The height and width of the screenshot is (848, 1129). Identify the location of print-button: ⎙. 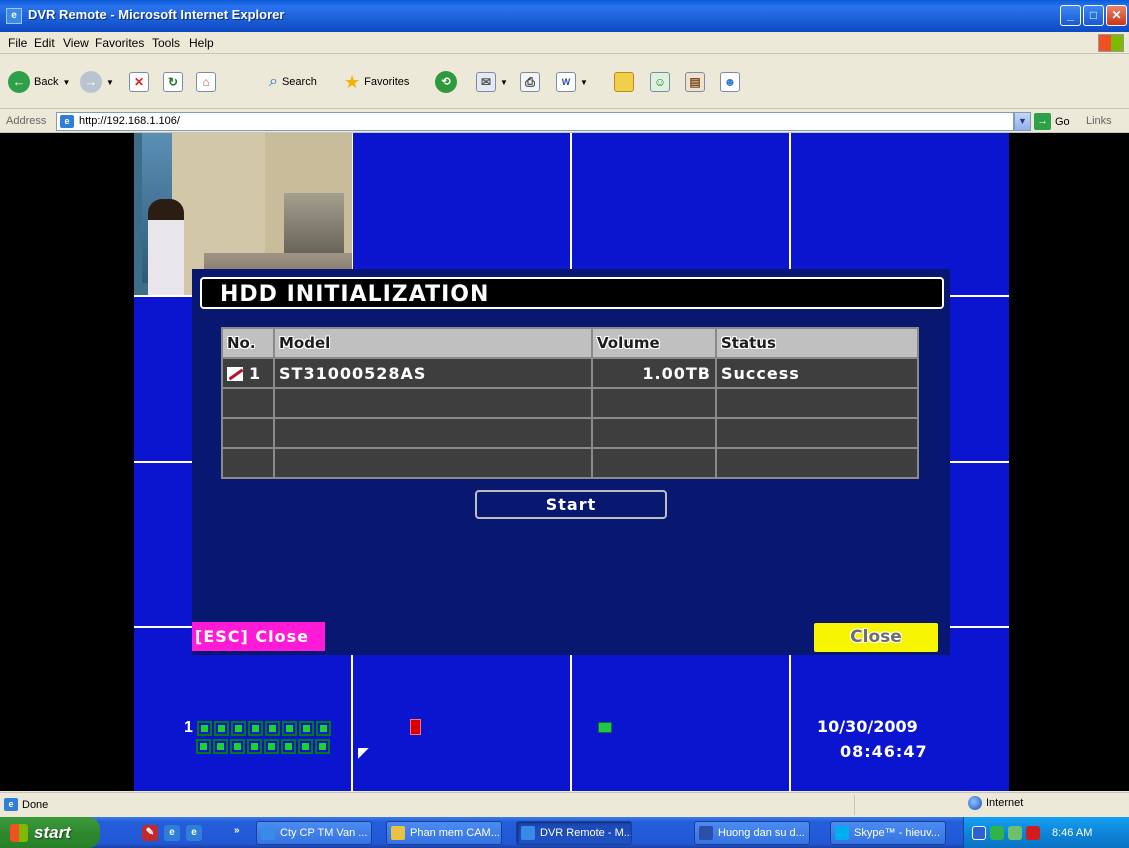
(530, 82).